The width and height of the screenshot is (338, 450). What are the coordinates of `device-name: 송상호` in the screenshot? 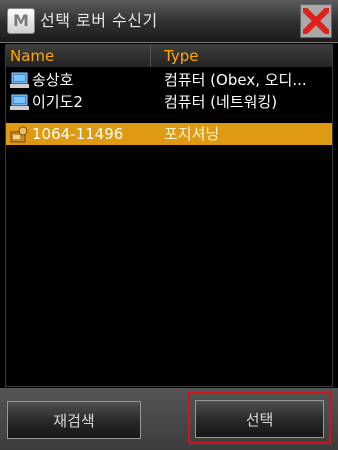 It's located at (53, 80).